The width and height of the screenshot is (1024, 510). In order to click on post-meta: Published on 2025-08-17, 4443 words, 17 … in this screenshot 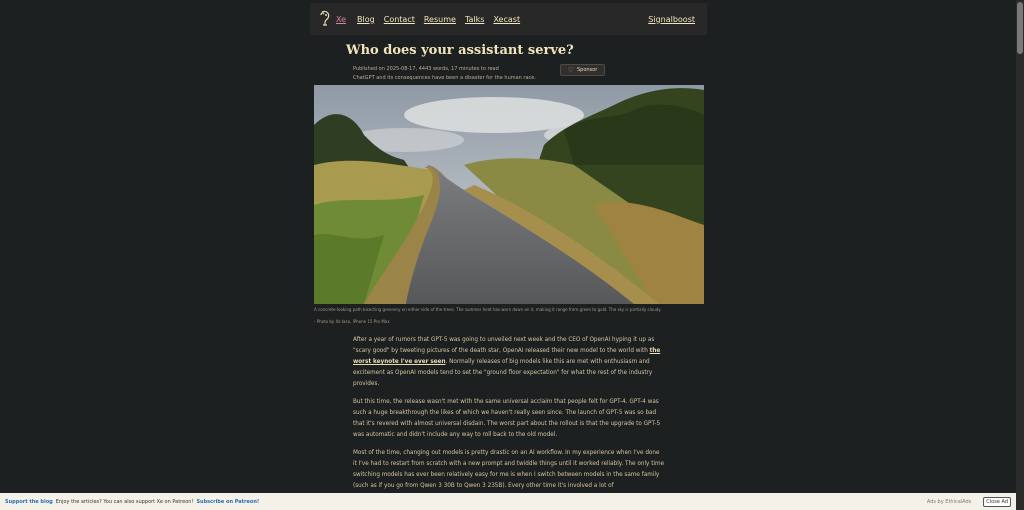, I will do `click(426, 69)`.